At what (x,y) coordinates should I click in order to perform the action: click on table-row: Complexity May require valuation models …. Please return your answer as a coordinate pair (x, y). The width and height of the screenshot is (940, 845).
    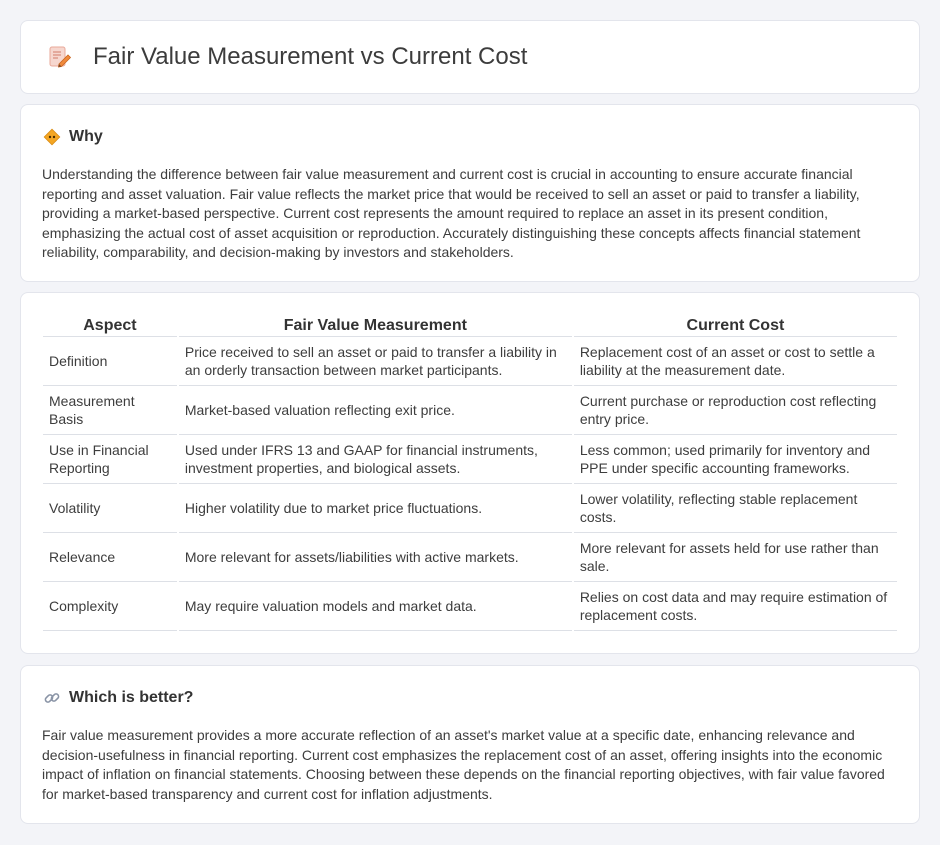
    Looking at the image, I should click on (470, 606).